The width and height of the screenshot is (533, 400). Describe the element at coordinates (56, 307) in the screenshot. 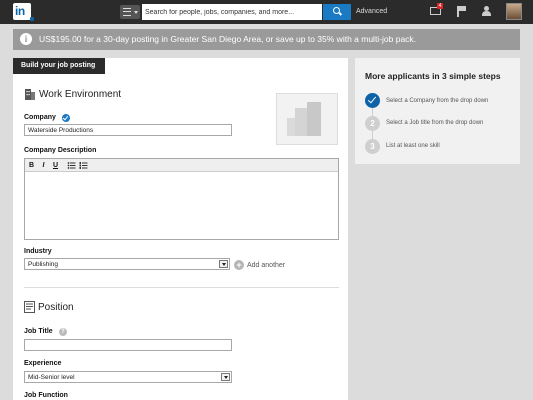

I see `section-title-position: Position` at that location.